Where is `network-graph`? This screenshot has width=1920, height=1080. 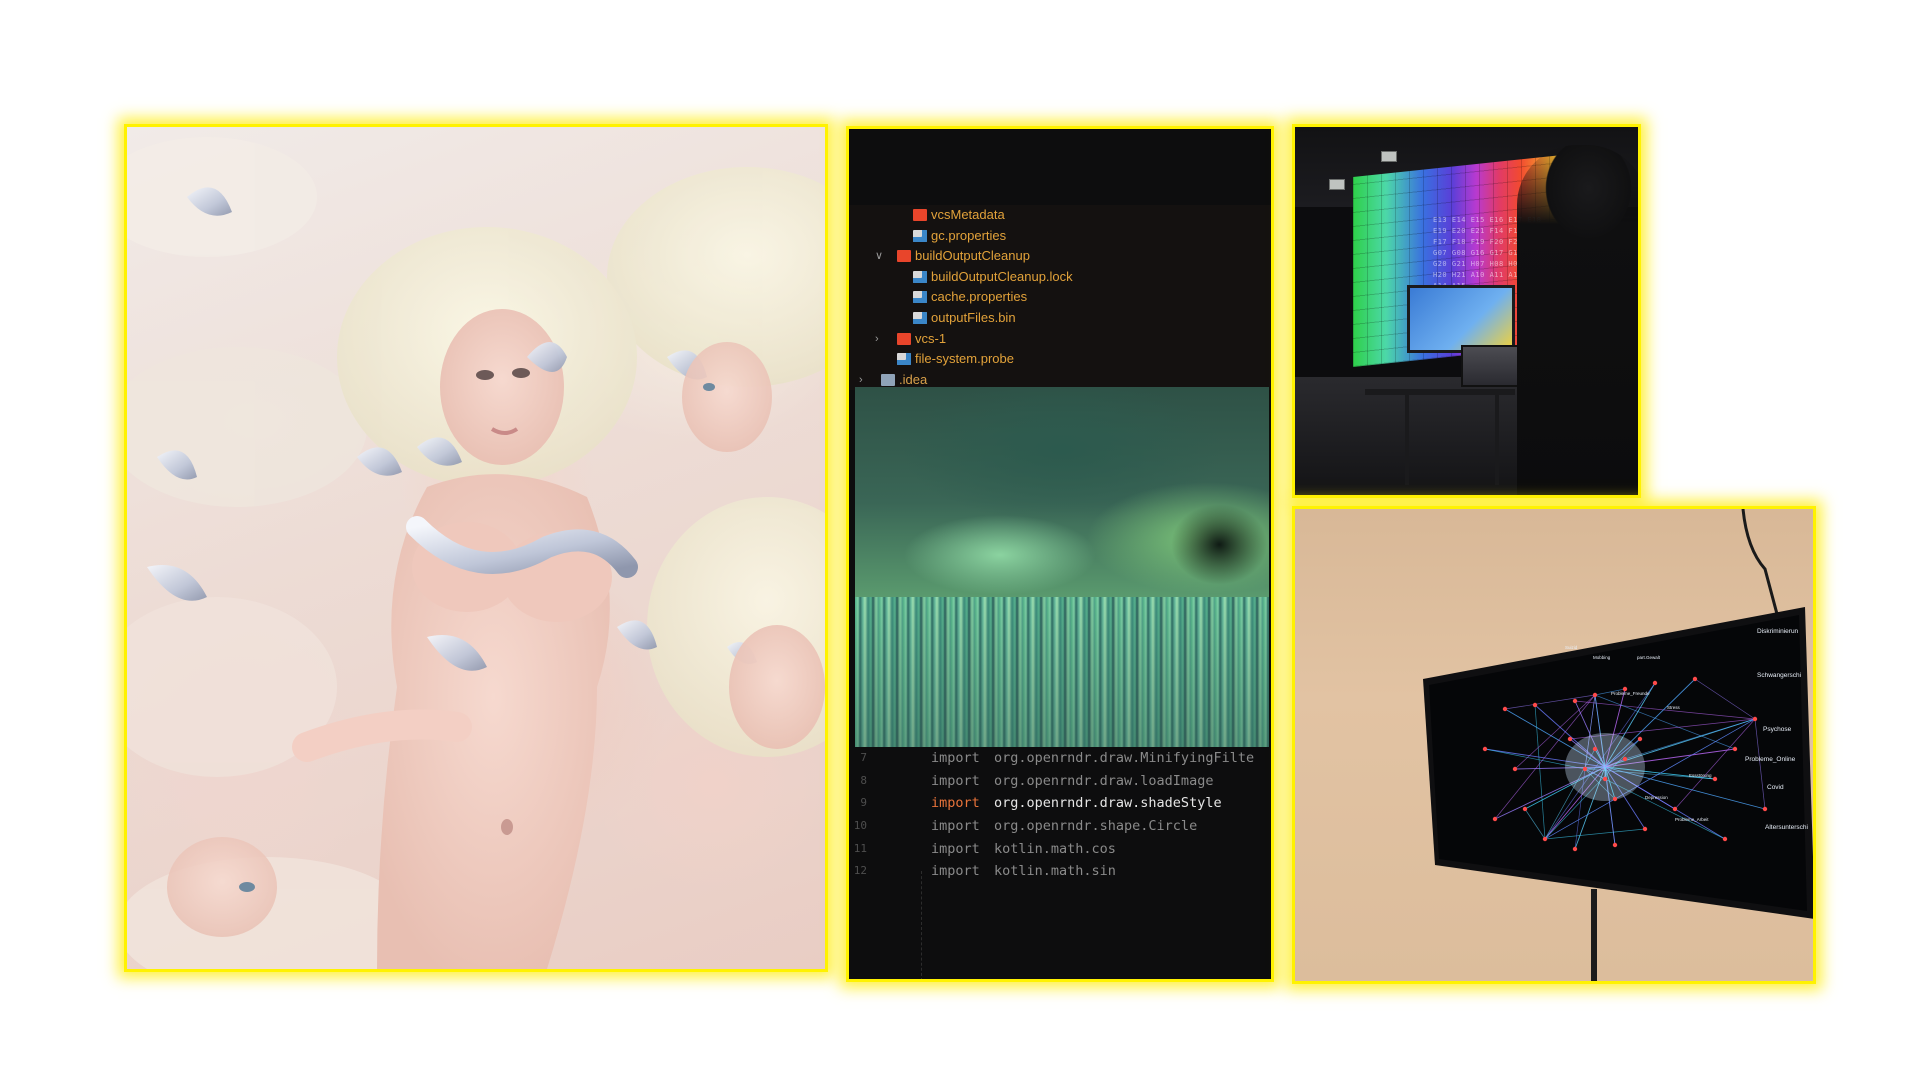
network-graph is located at coordinates (1625, 764).